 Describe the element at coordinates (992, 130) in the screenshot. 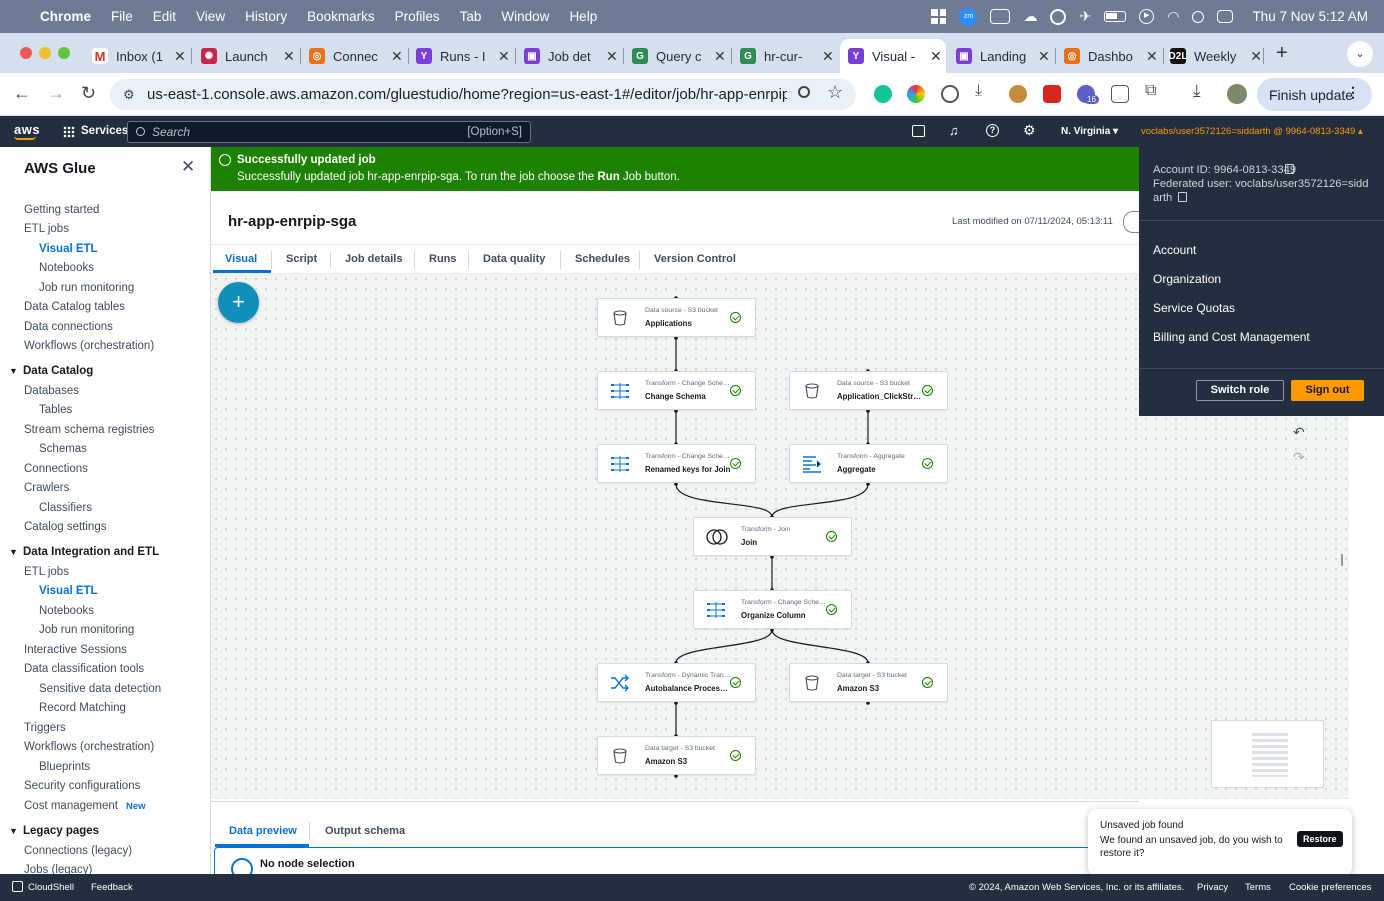

I see `help-icon: ?` at that location.